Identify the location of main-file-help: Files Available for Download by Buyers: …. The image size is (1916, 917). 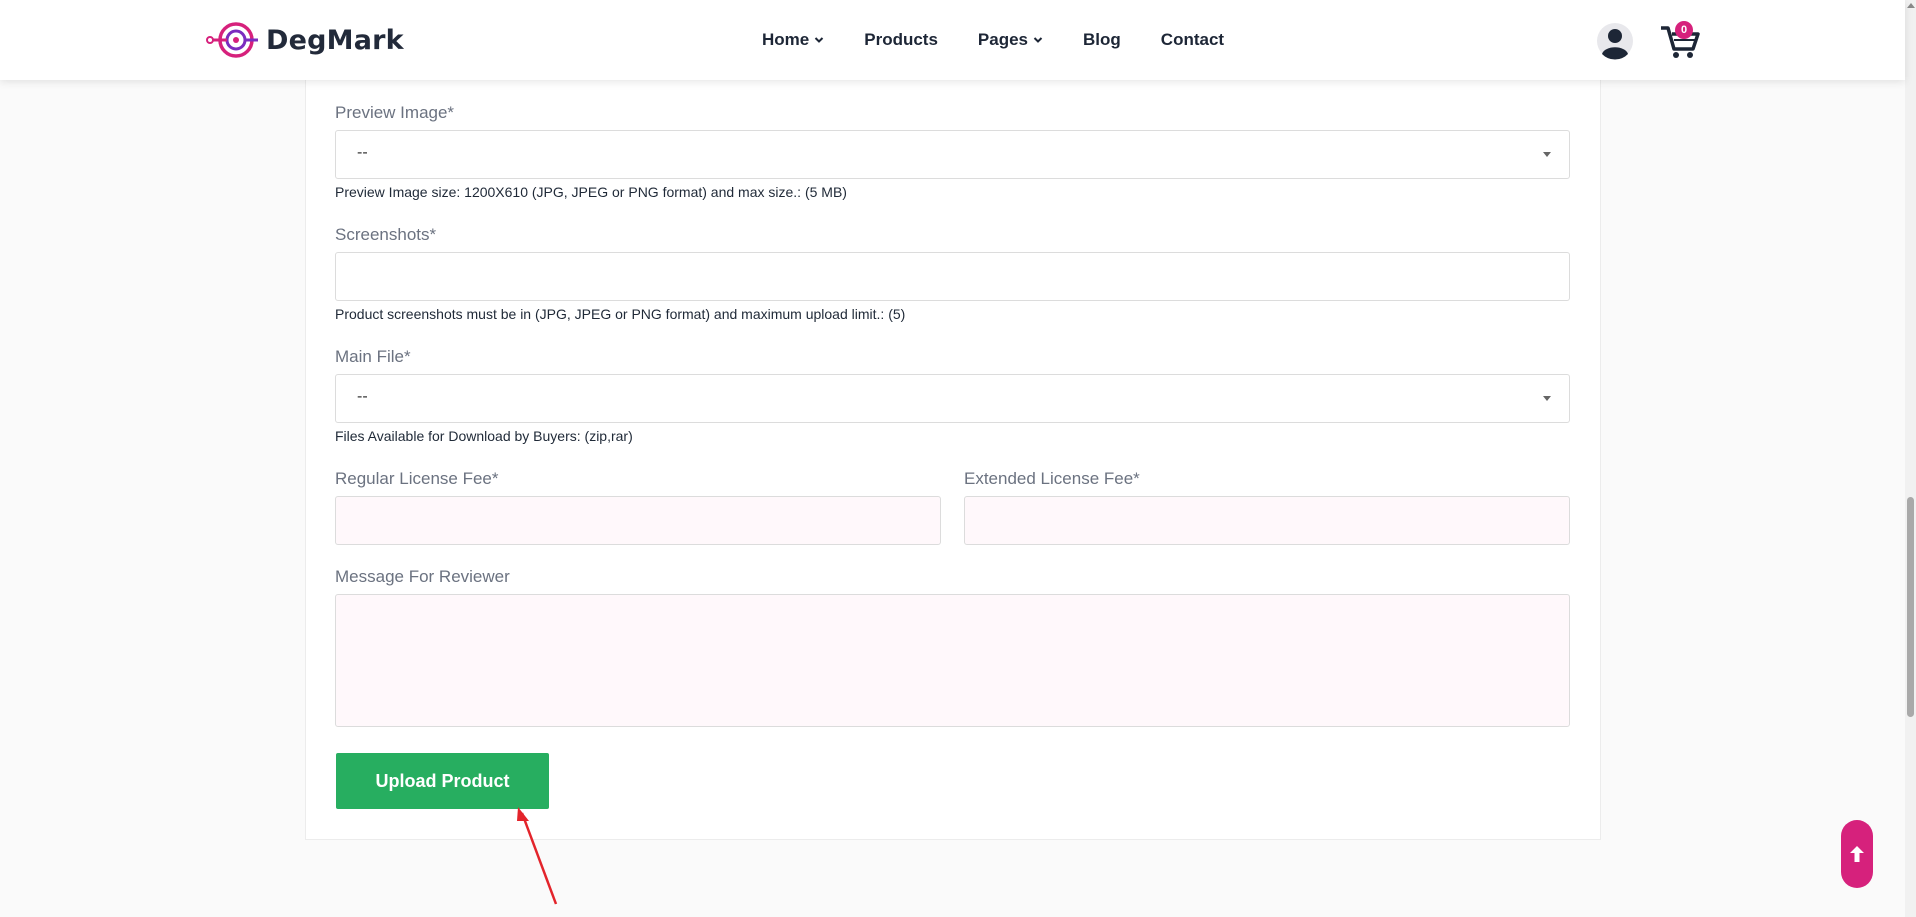
(484, 436).